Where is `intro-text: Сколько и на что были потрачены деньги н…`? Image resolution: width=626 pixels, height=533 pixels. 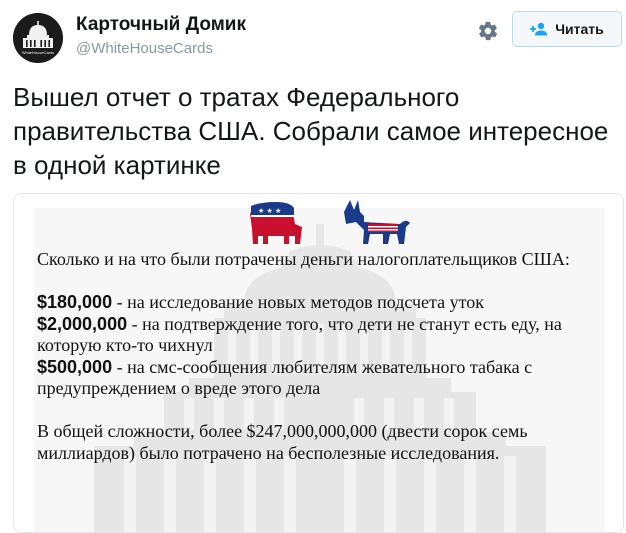
intro-text: Сколько и на что были потрачены деньги н… is located at coordinates (303, 259).